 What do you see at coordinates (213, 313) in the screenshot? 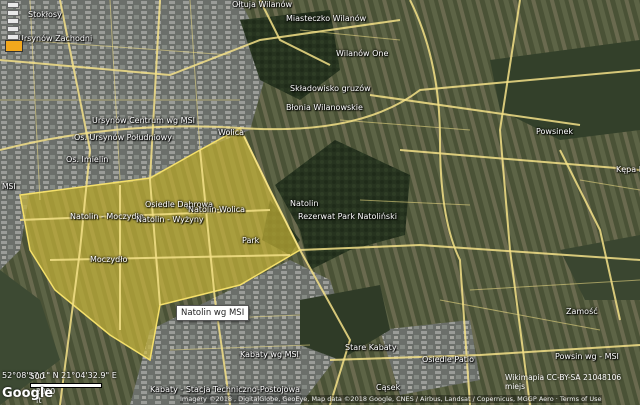
I see `district-popup: Natolin wg MSI` at bounding box center [213, 313].